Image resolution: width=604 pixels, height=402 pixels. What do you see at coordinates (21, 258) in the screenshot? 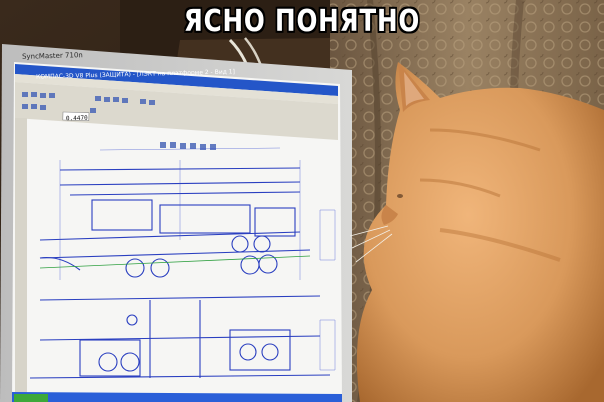
I see `left-tool-palette` at bounding box center [21, 258].